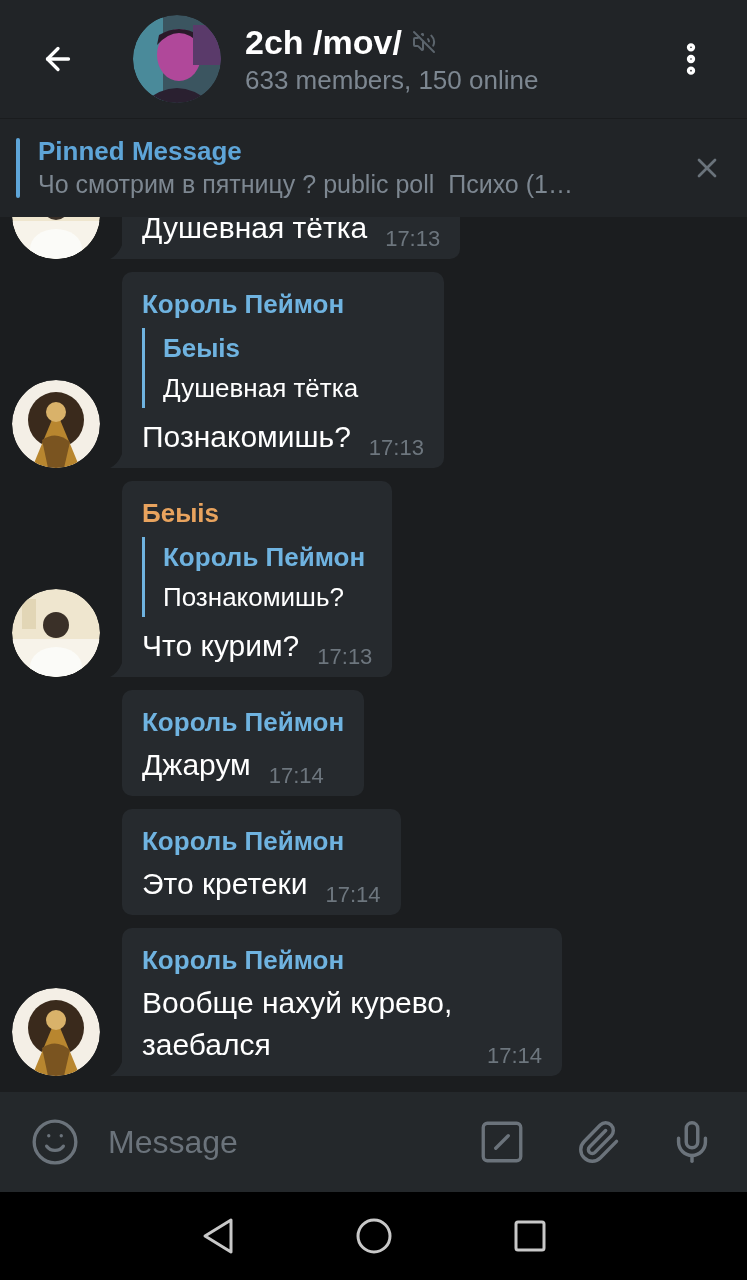  I want to click on reply-text: Душевная тётка, so click(261, 388).